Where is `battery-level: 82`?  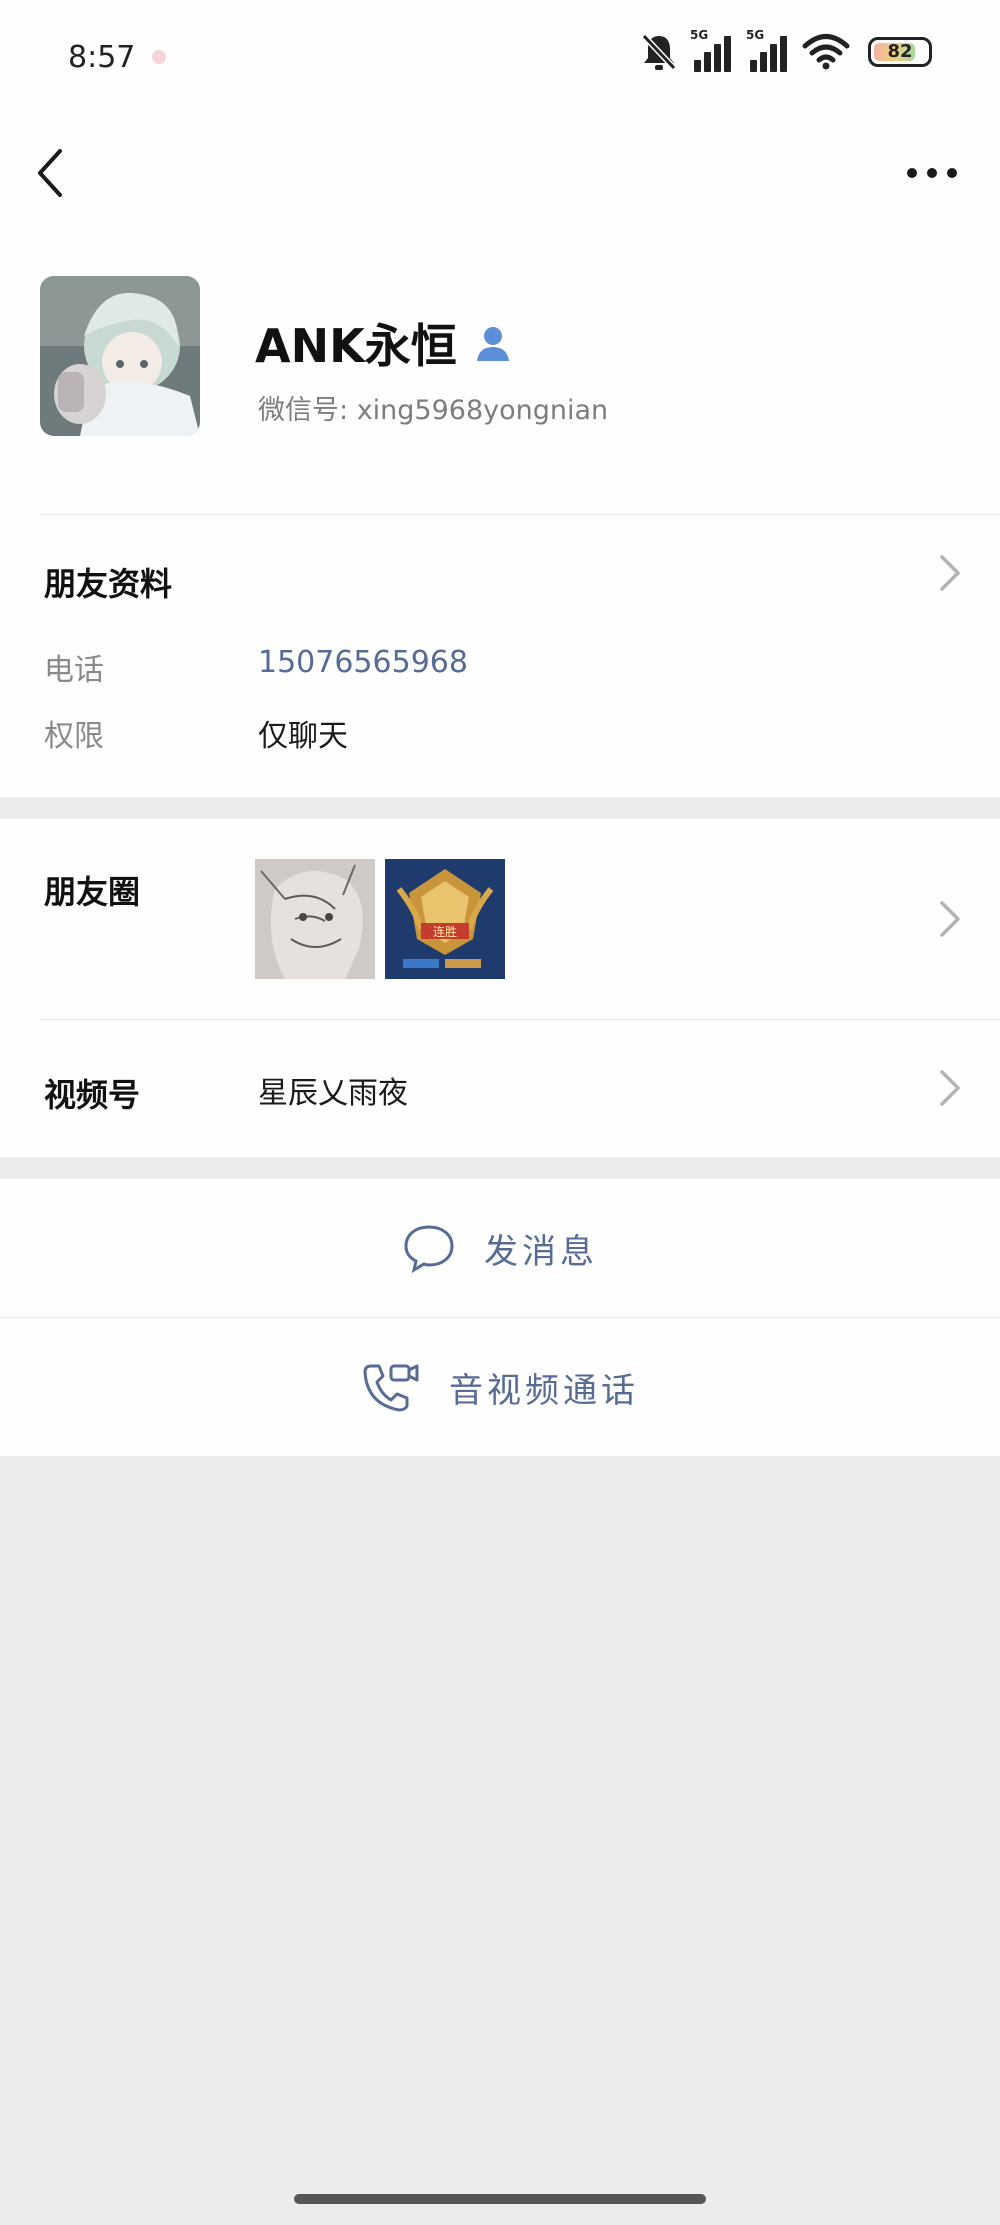
battery-level: 82 is located at coordinates (900, 51).